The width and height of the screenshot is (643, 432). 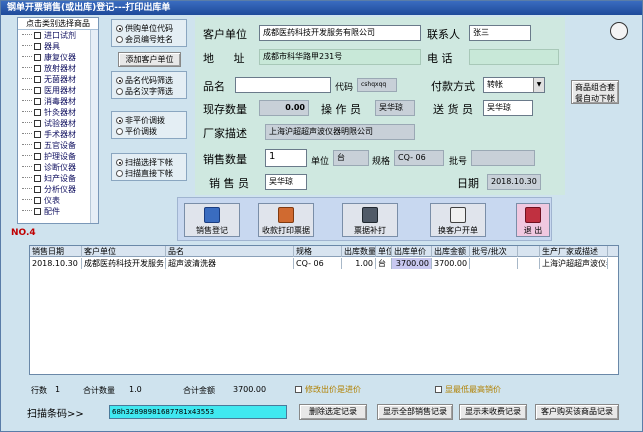 I want to click on grid-header-cell: 品名, so click(x=230, y=251).